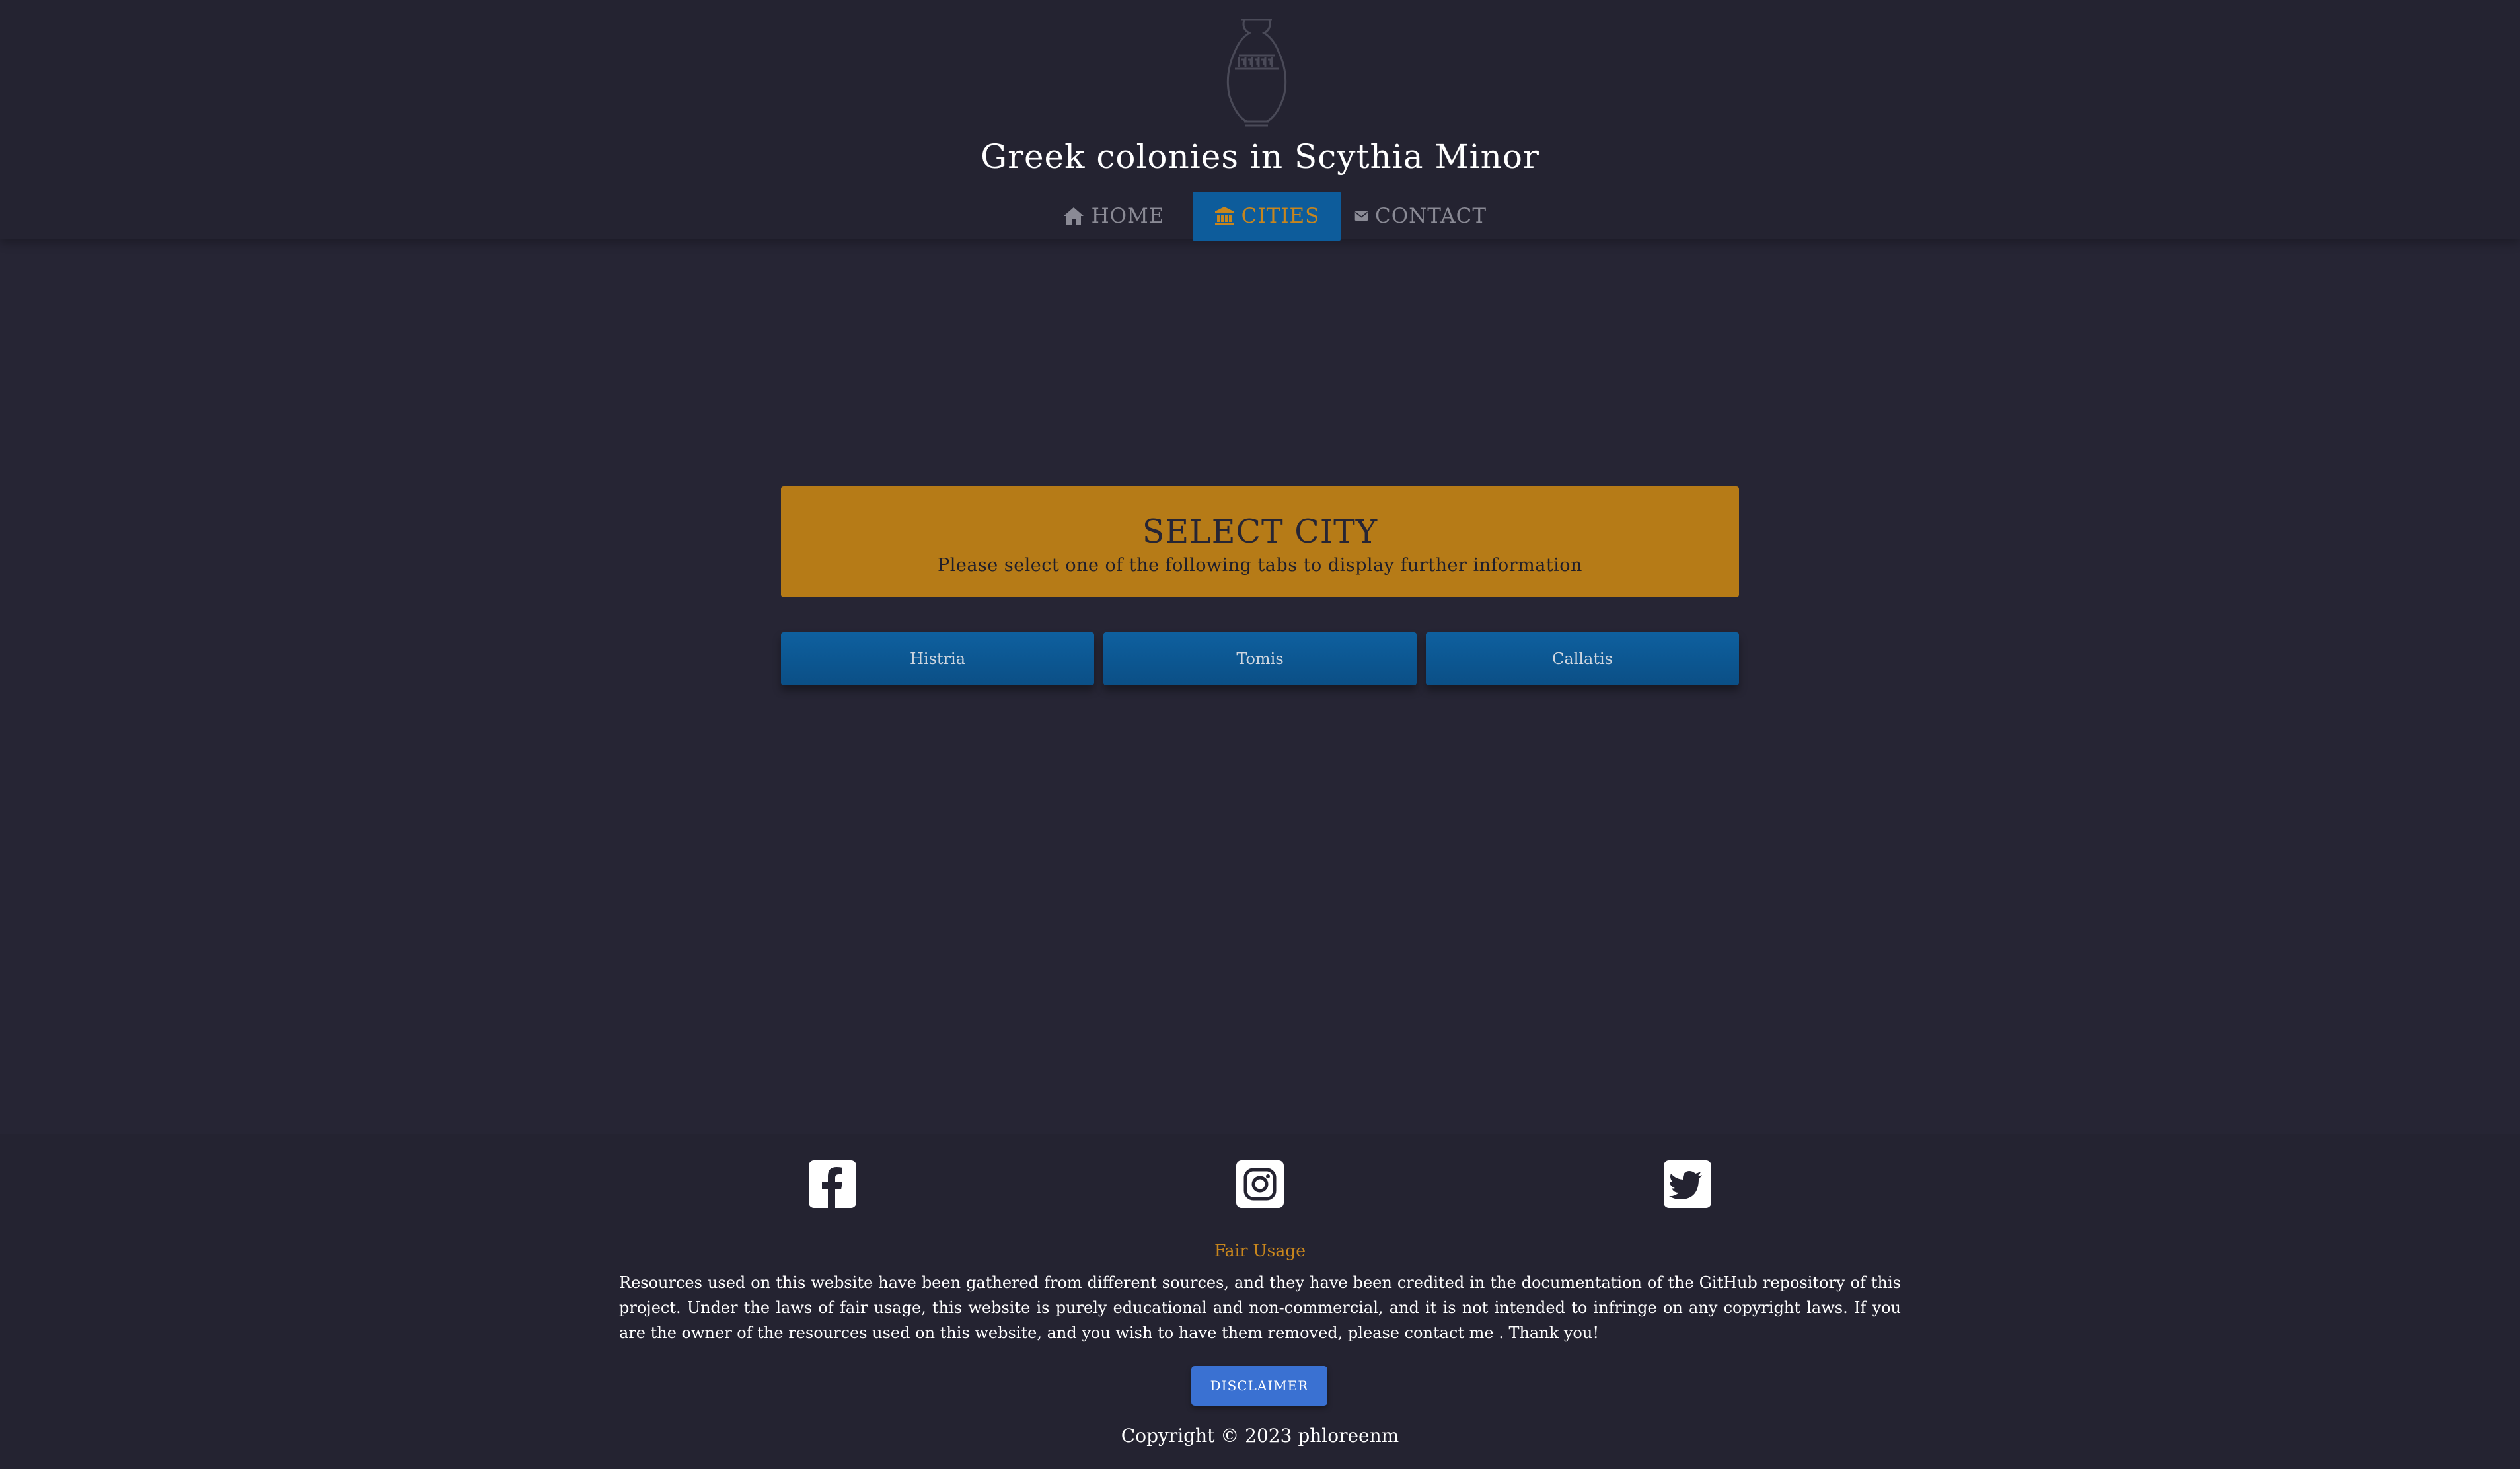  I want to click on greek-vase-icon, so click(1256, 73).